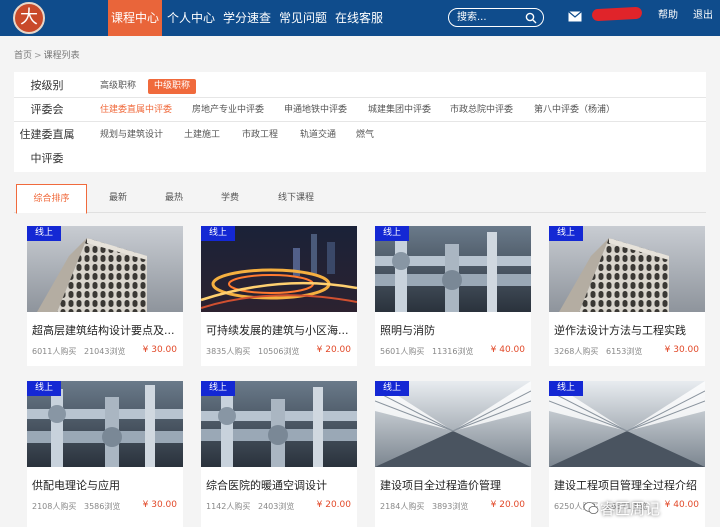 This screenshot has width=720, height=527. What do you see at coordinates (617, 14) in the screenshot?
I see `username-redacted` at bounding box center [617, 14].